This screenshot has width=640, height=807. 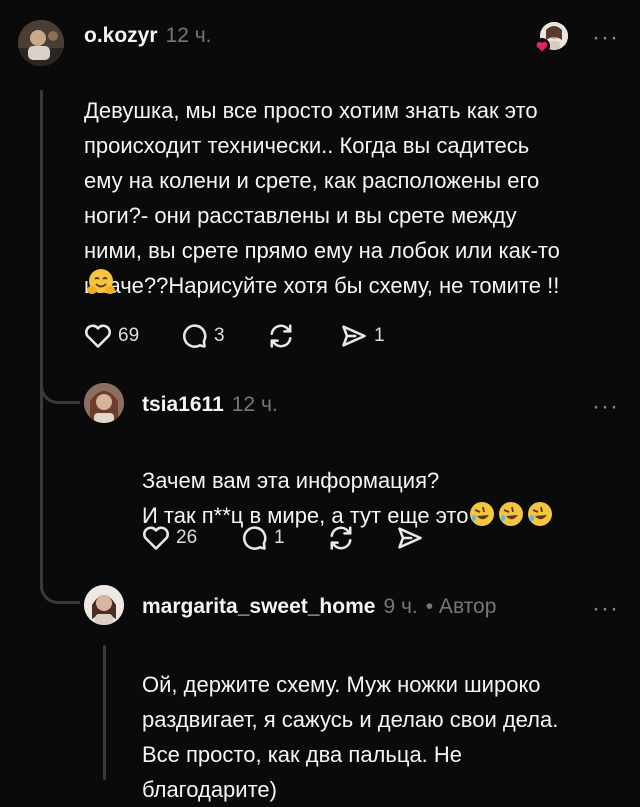 I want to click on reply1-like-count: 26, so click(x=187, y=537).